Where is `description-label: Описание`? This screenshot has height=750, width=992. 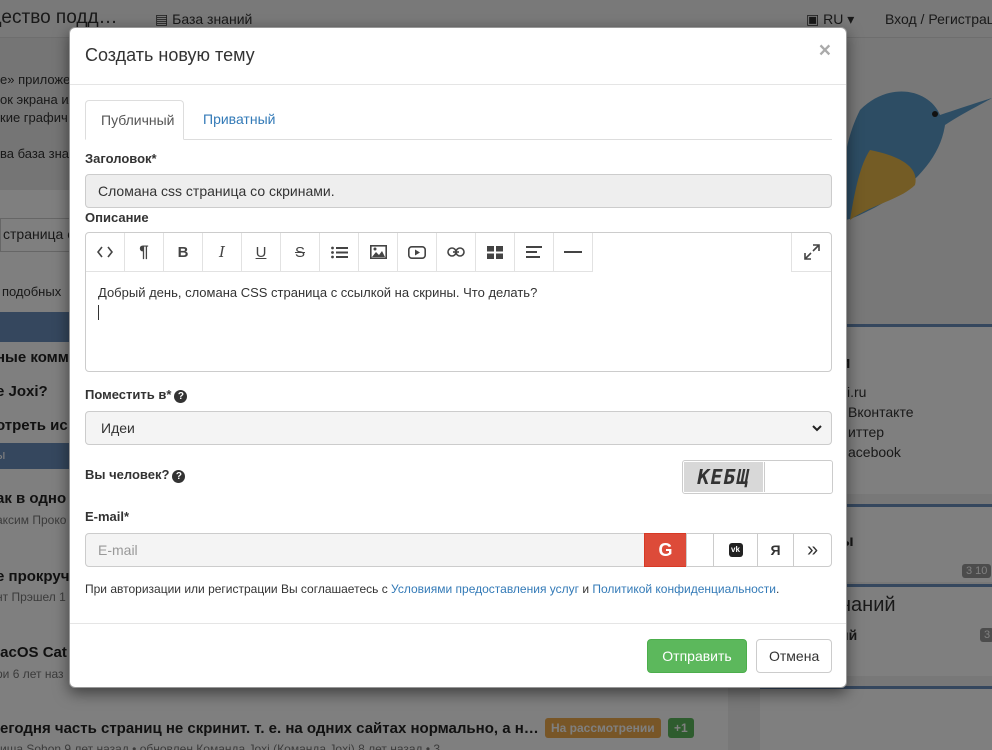 description-label: Описание is located at coordinates (117, 217).